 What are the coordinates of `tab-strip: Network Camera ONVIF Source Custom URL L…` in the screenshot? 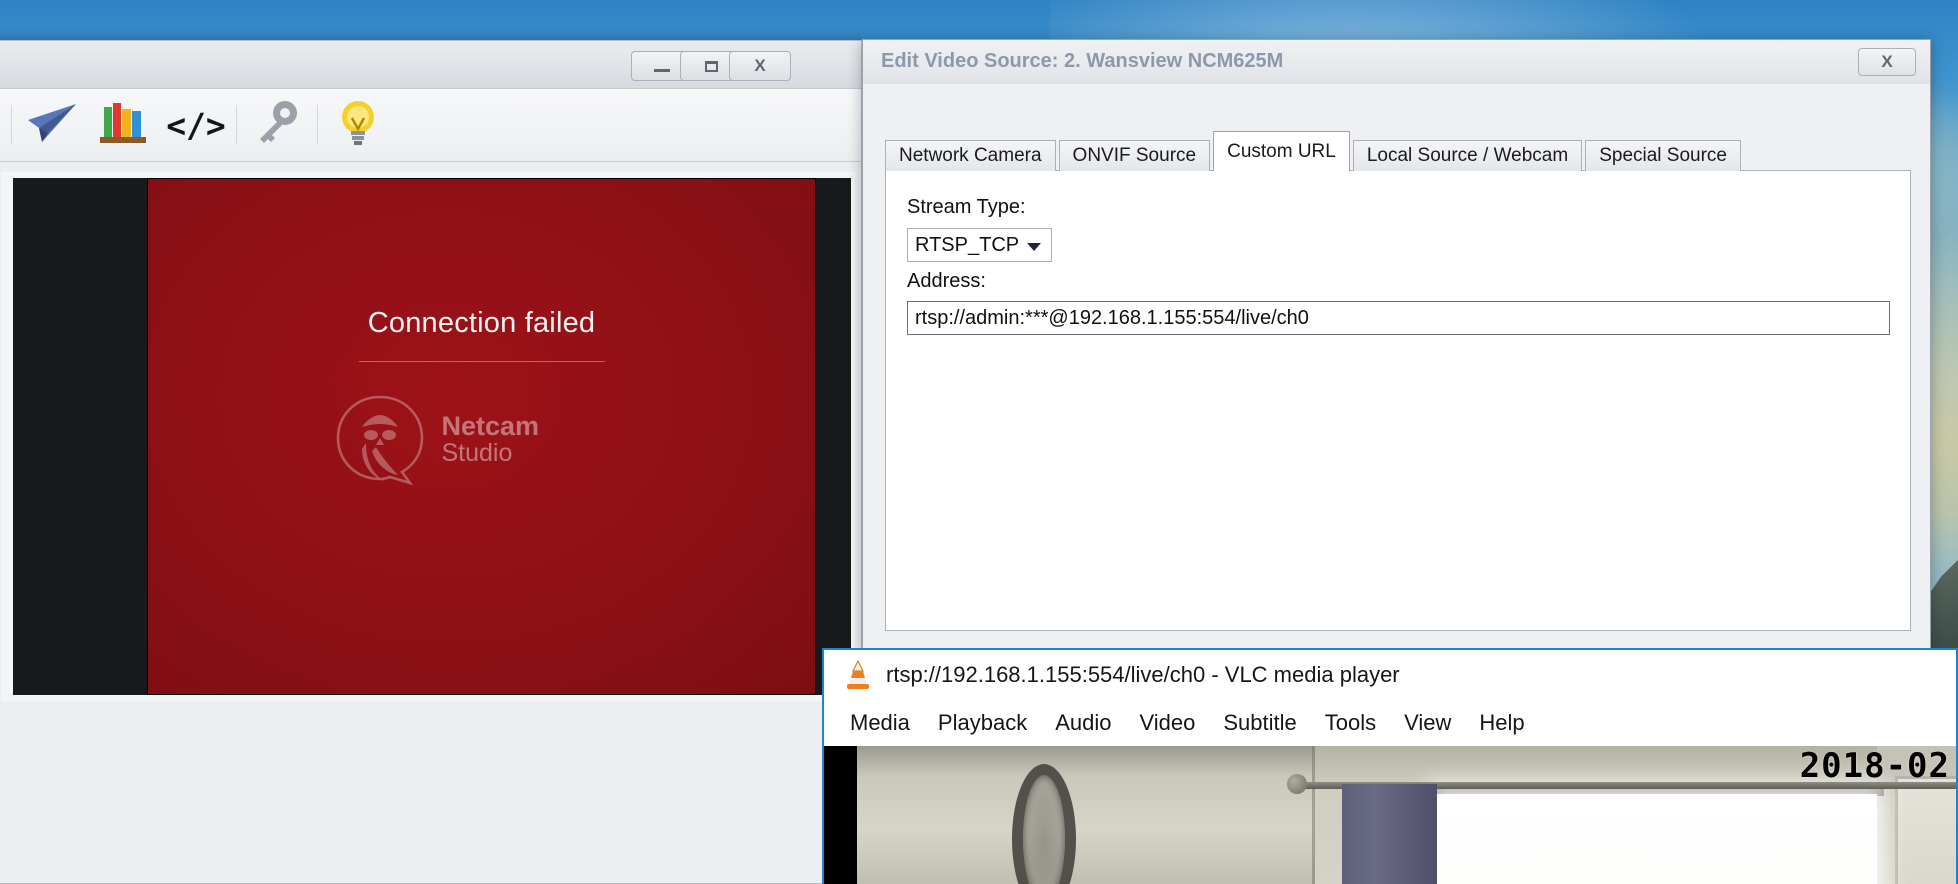 It's located at (1314, 151).